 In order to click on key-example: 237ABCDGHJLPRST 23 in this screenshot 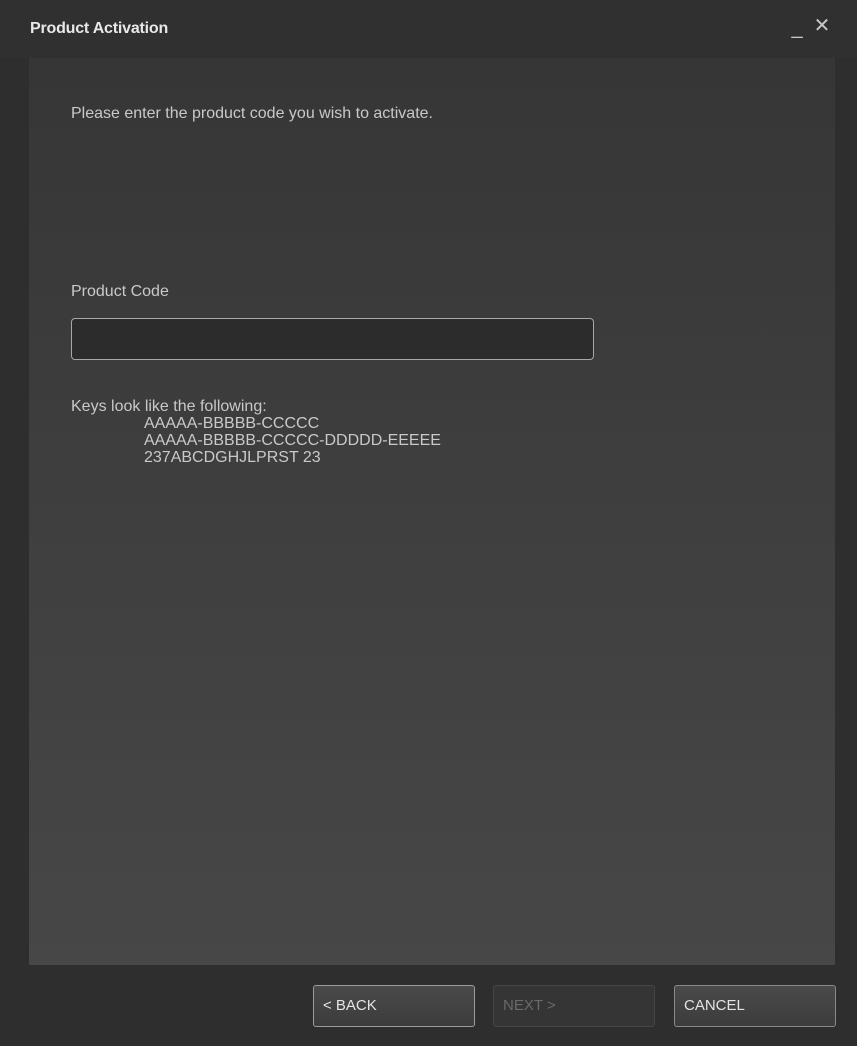, I will do `click(232, 457)`.